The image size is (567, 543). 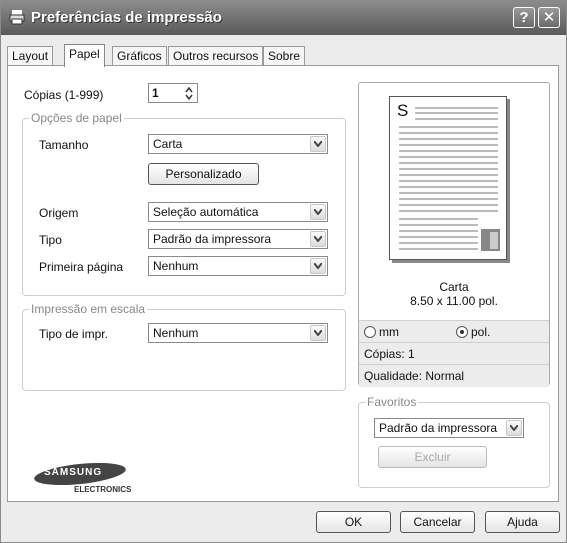 I want to click on tab-graphics: Gráficos, so click(x=139, y=56).